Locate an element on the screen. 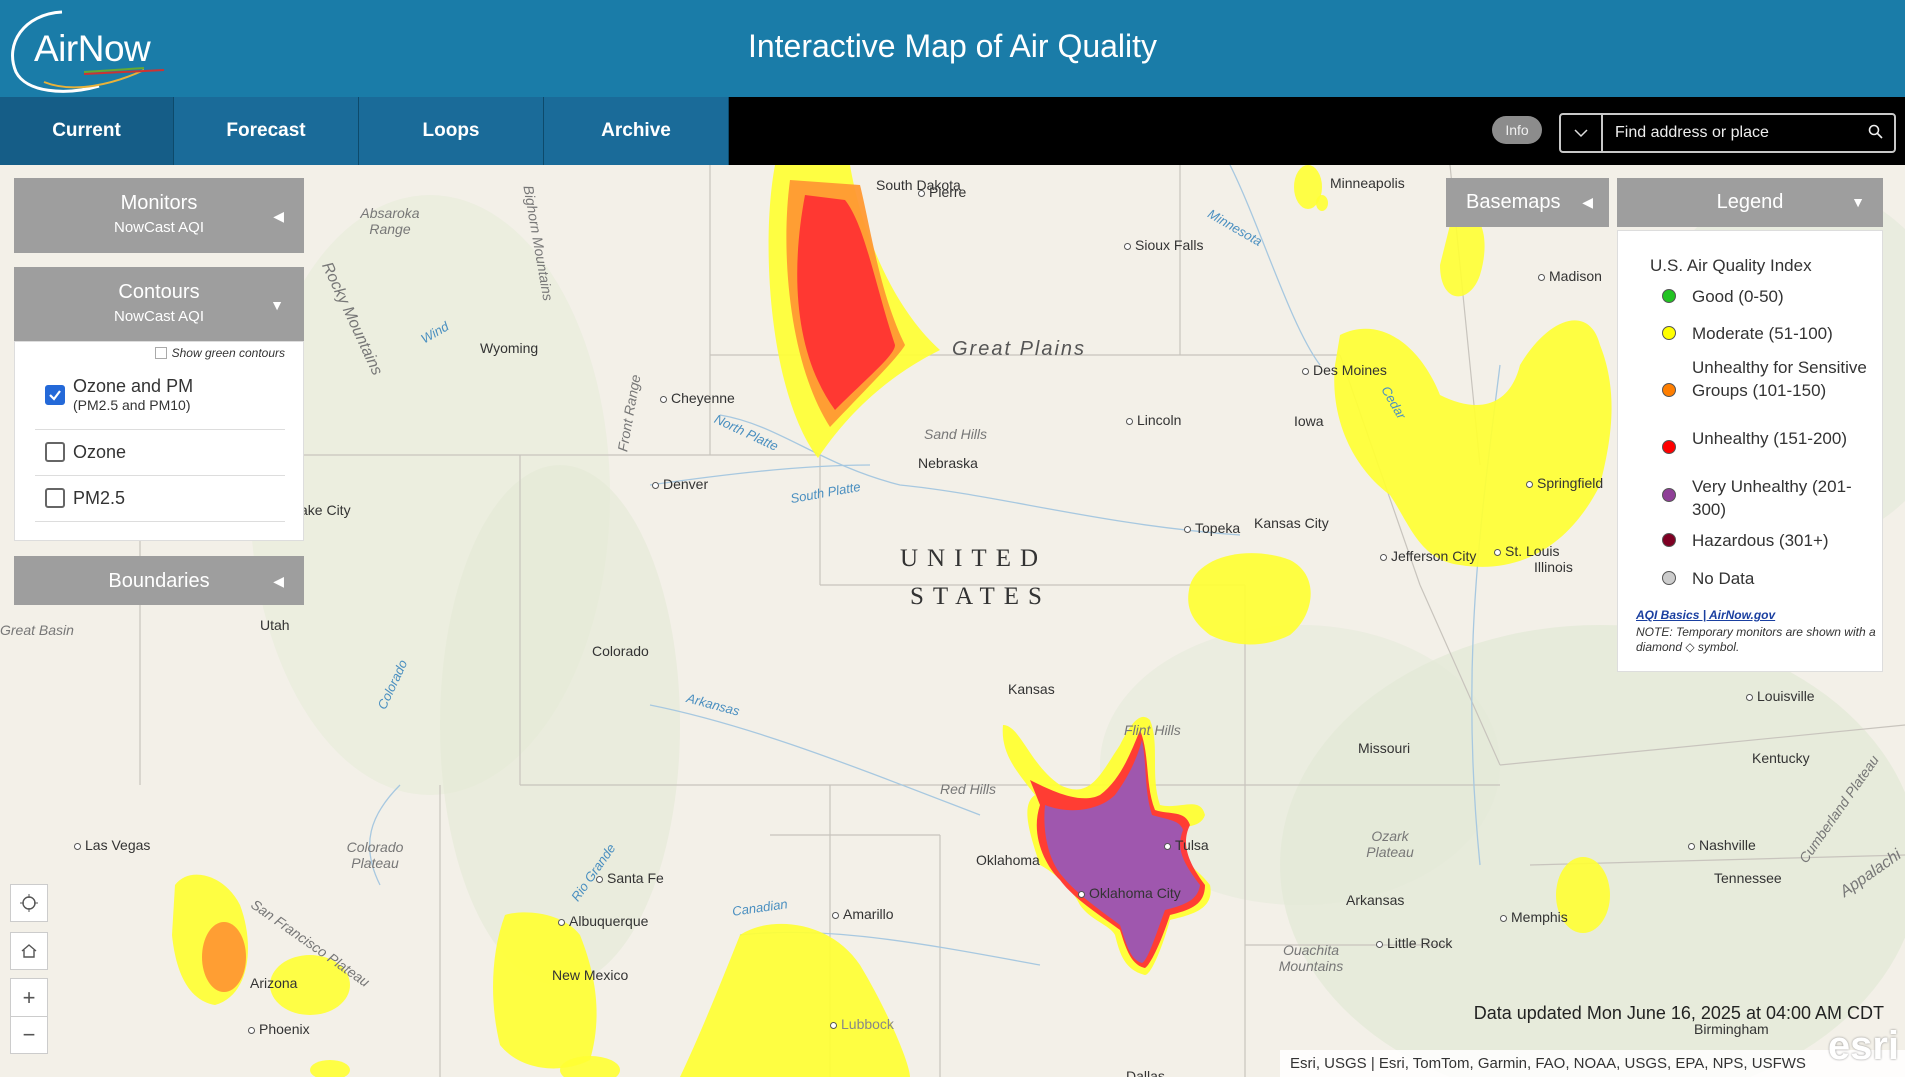  contours-panel-toggle: Contours NowCast AQI ▼ is located at coordinates (159, 304).